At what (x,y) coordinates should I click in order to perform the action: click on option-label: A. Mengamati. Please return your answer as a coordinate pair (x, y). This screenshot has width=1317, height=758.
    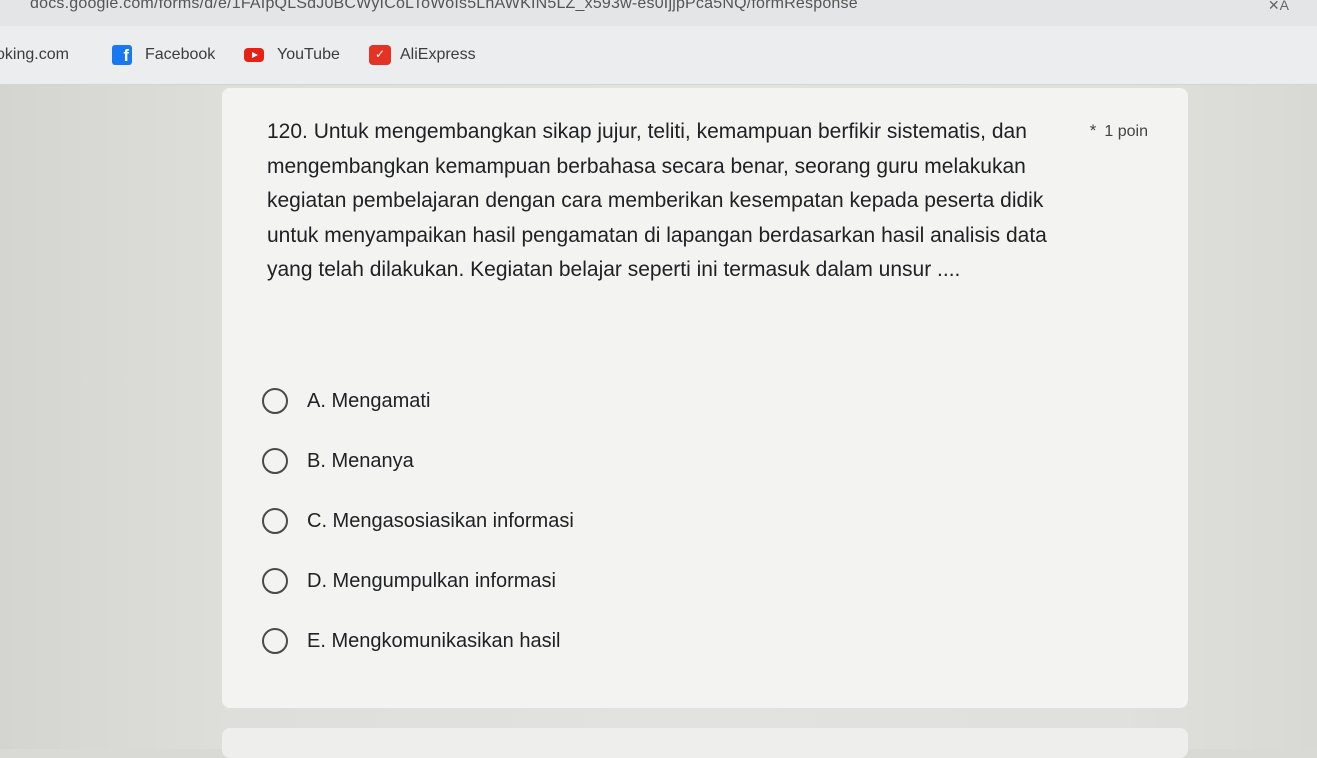
    Looking at the image, I should click on (368, 401).